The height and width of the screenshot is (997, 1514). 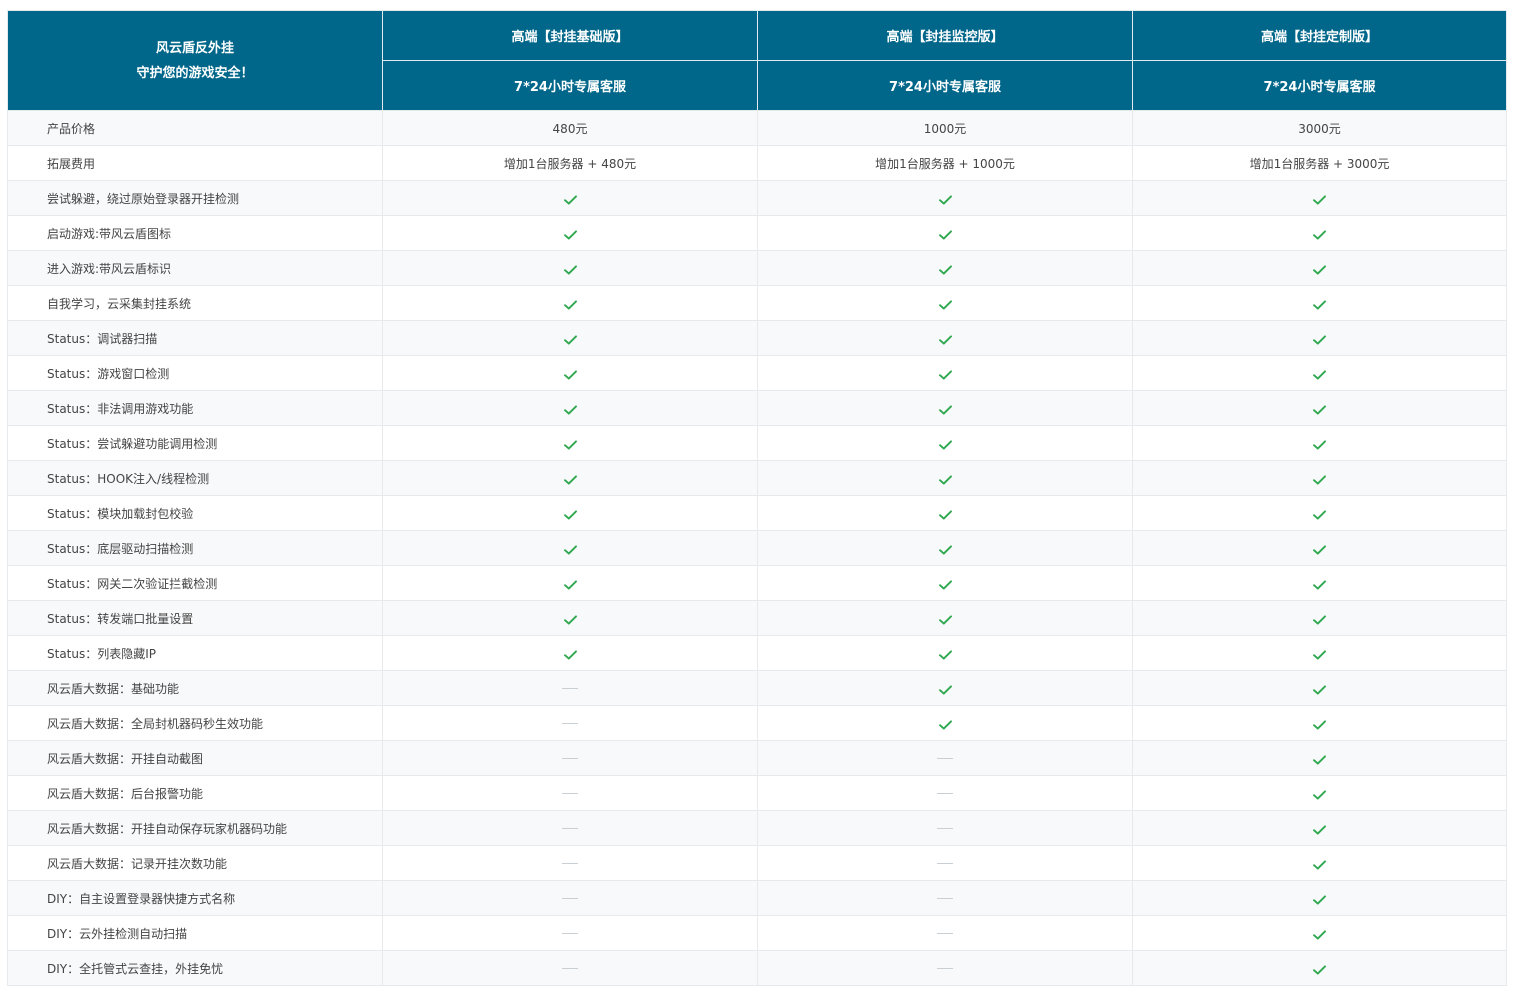 I want to click on feature-label: Status：调试器扫描, so click(x=195, y=338).